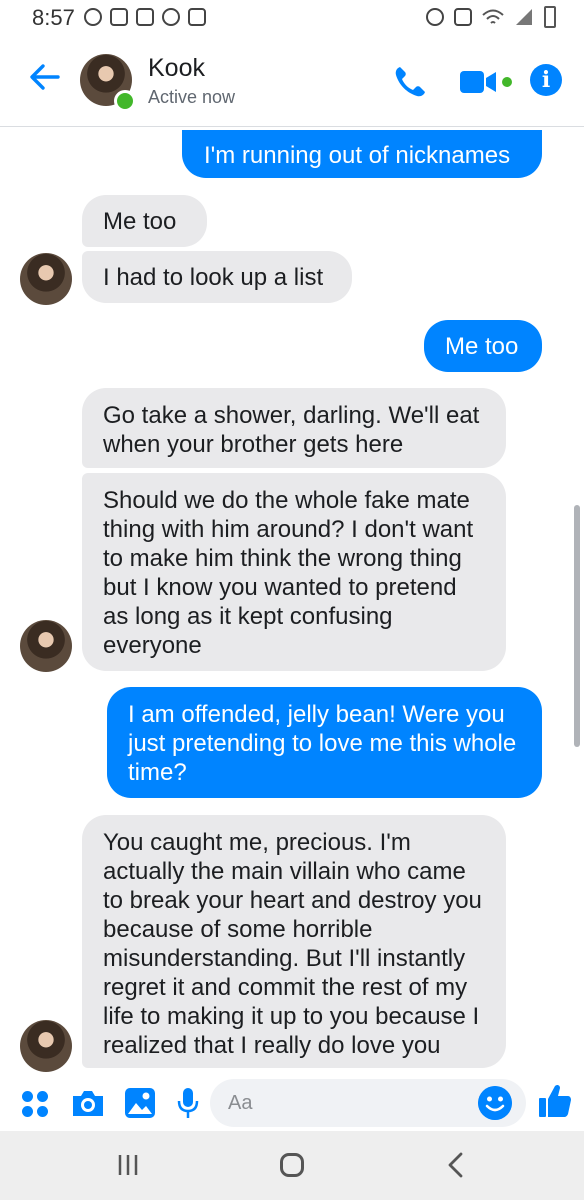  I want to click on image-icon, so click(197, 17).